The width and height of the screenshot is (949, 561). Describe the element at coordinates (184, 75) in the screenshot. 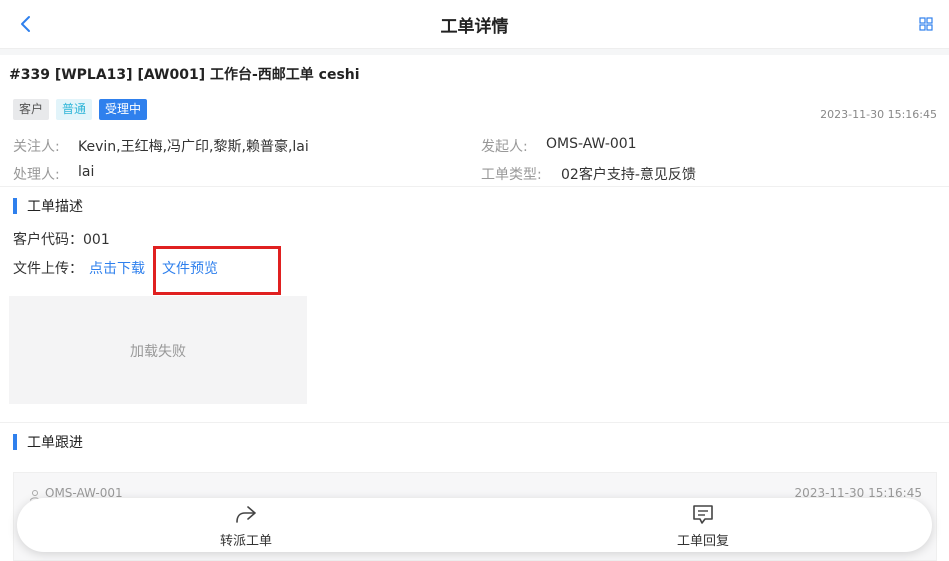

I see `order-title: #339 [WPLA13] [AW001] 工作台-西邮工单 ceshi` at that location.